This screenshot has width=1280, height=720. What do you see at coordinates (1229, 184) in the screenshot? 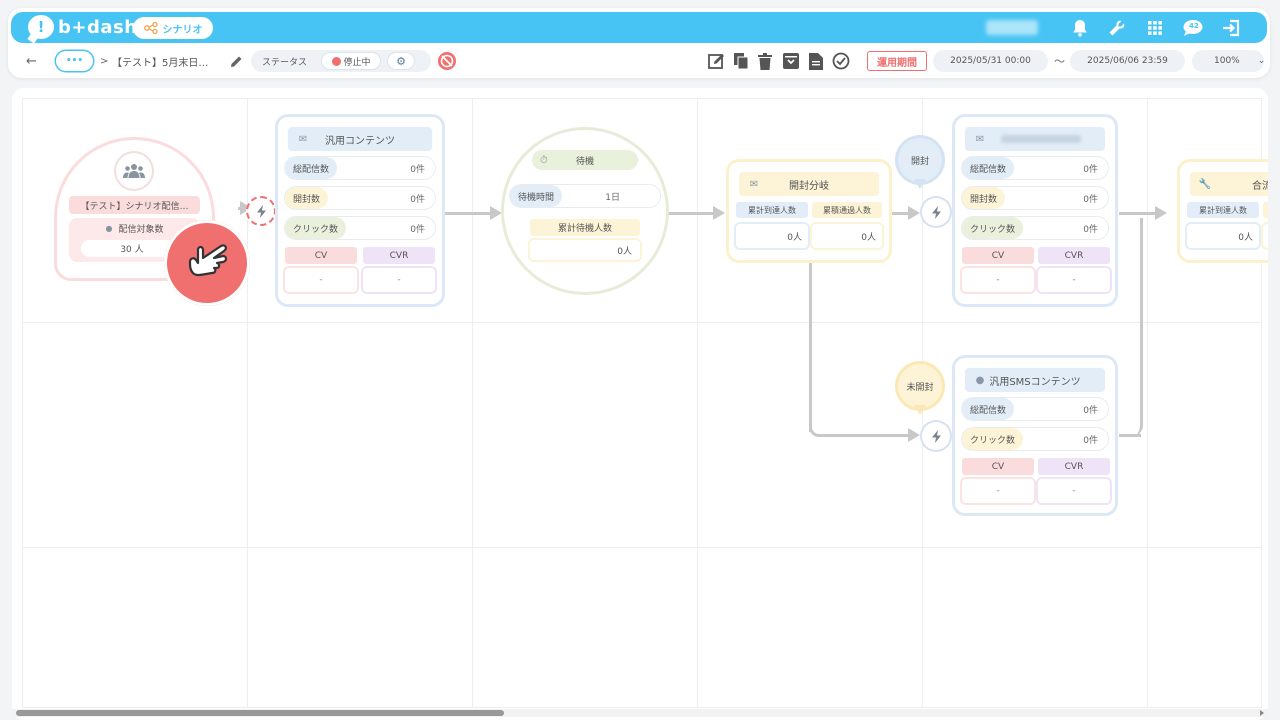
I see `merge-header: 🔧 合流` at bounding box center [1229, 184].